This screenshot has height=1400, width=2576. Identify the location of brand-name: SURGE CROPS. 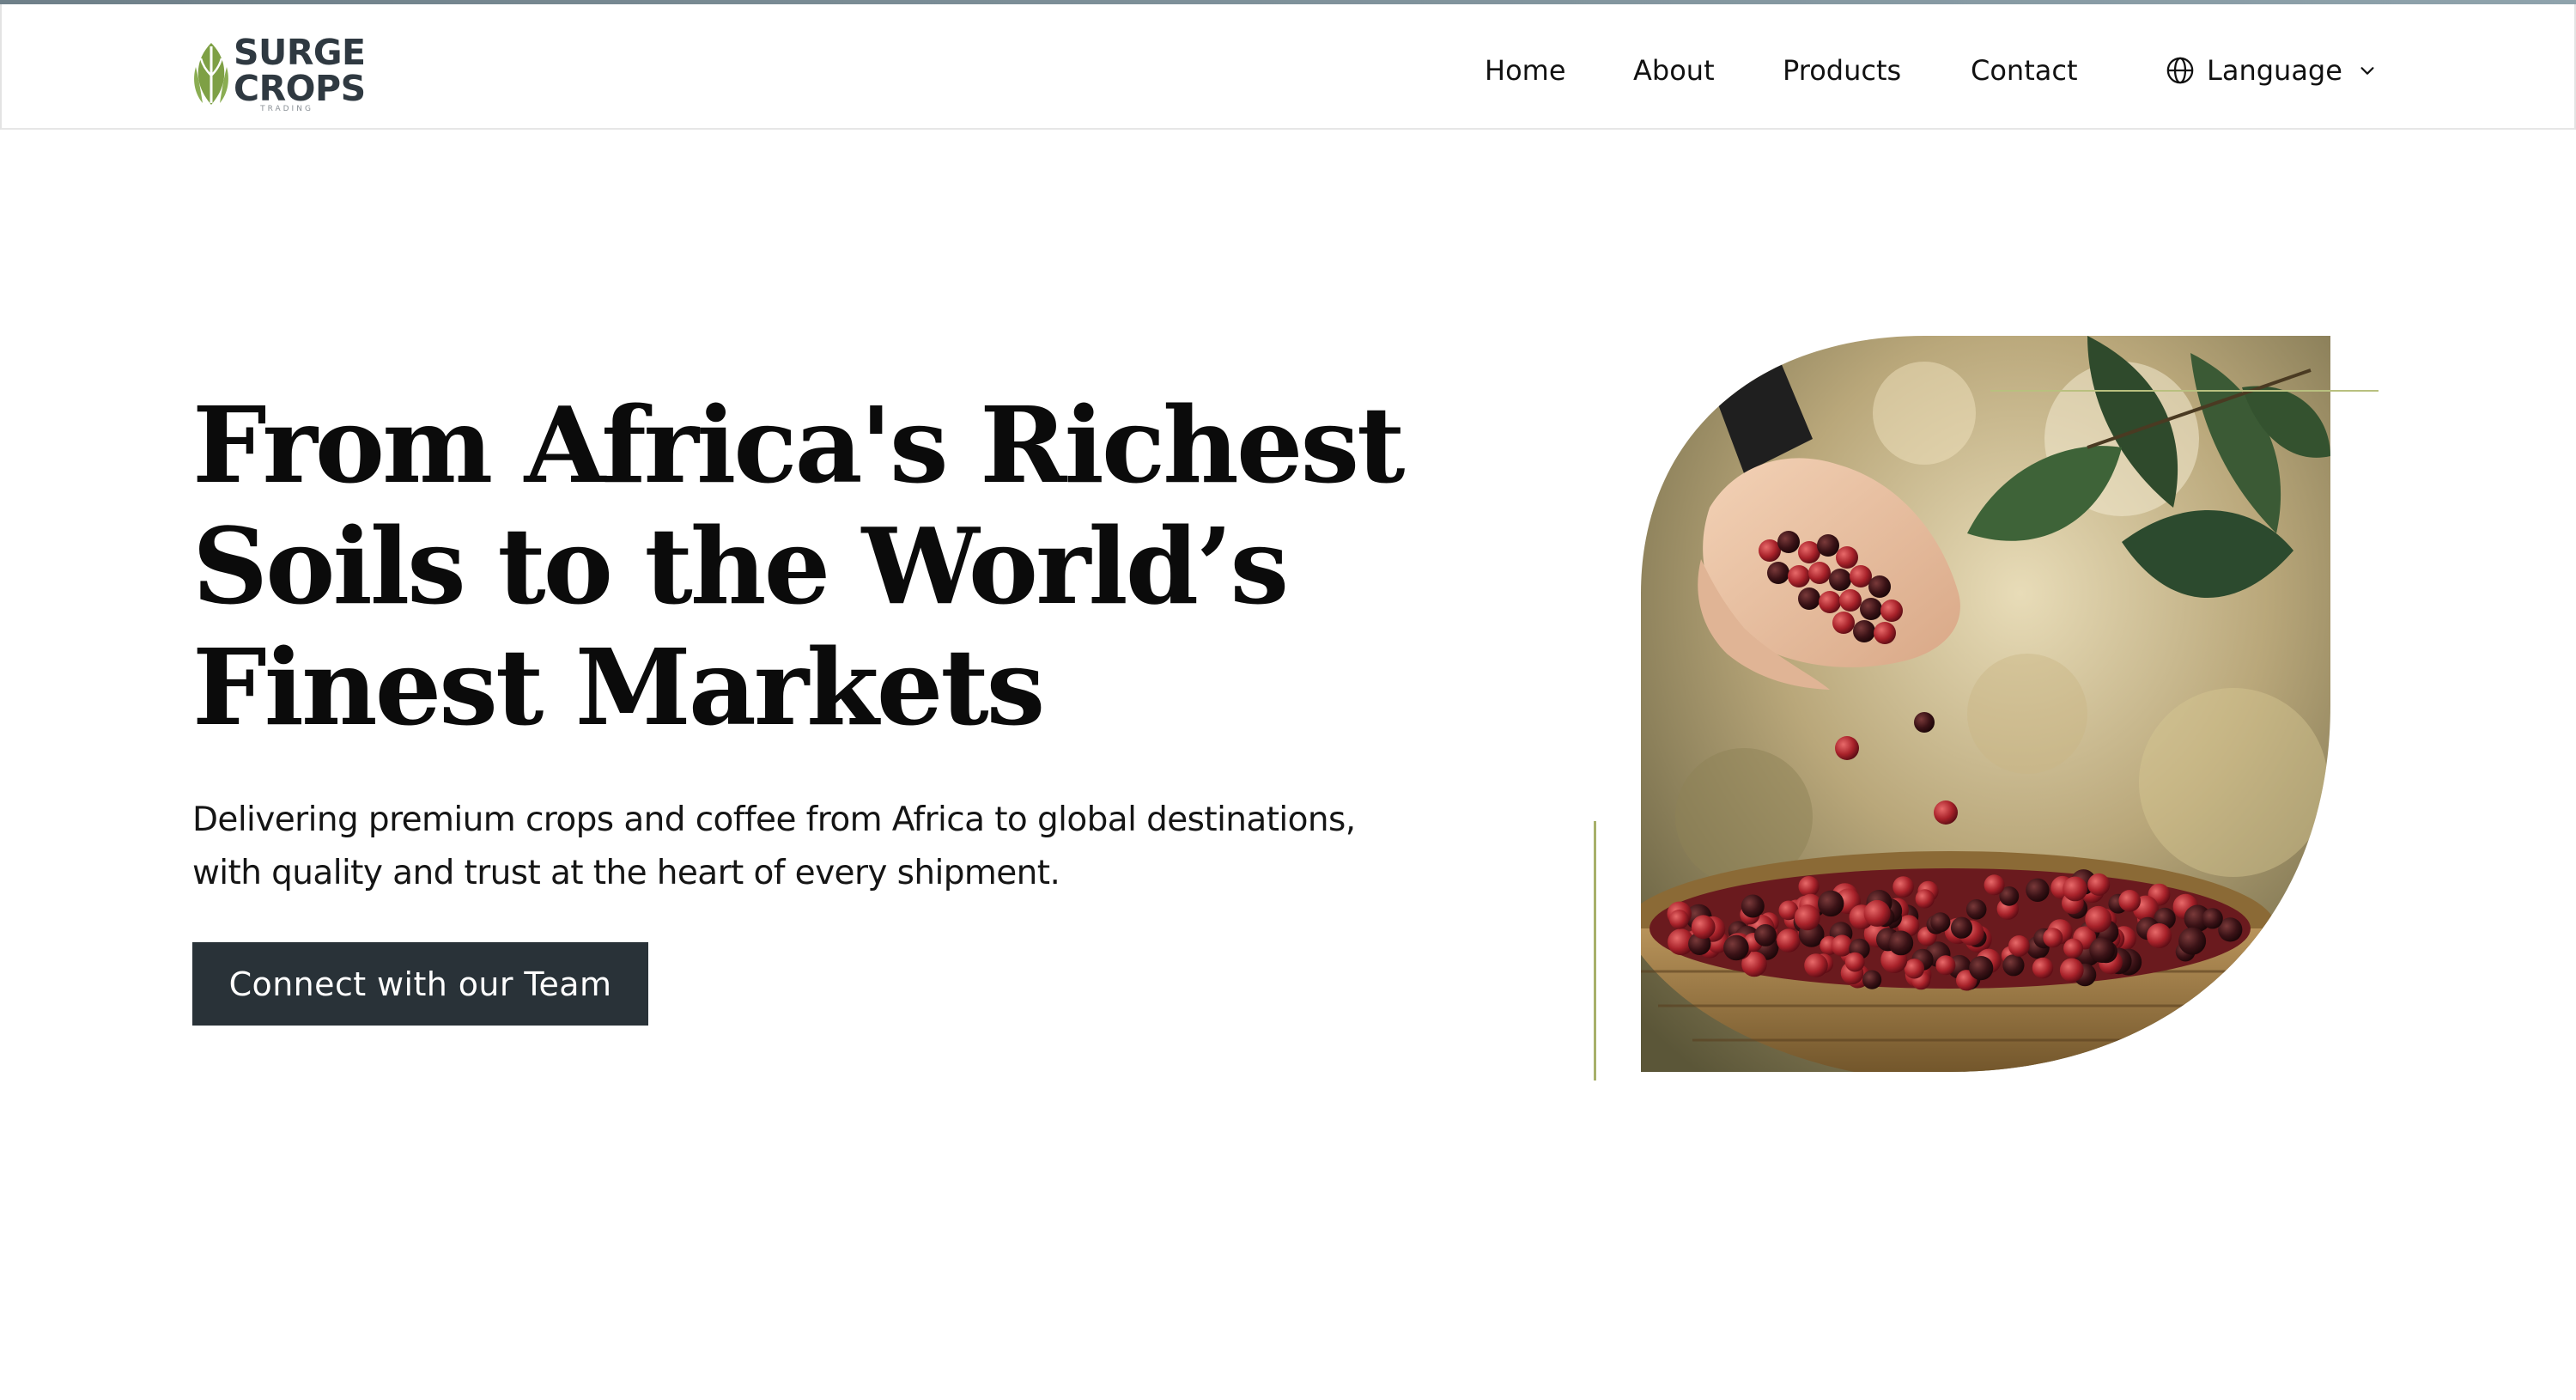
(300, 71).